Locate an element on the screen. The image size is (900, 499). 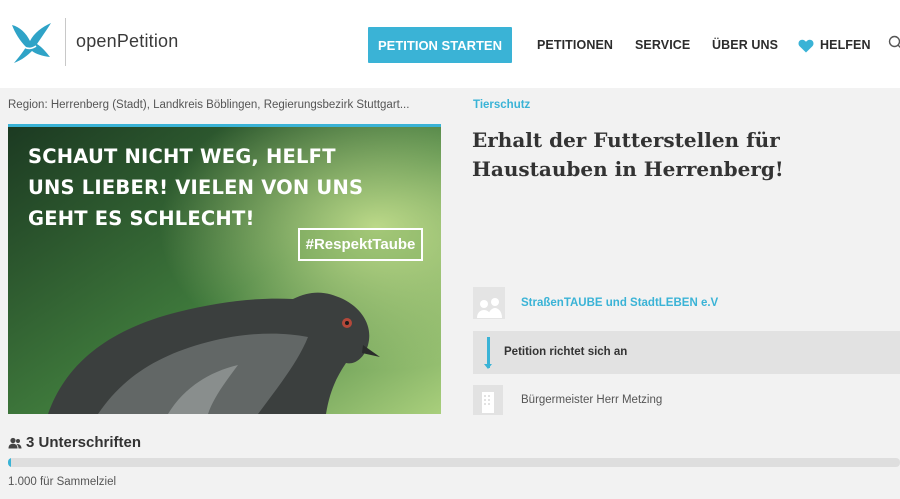
image-caption-line: UNS LIEBER! VIELEN VON UNS is located at coordinates (196, 187).